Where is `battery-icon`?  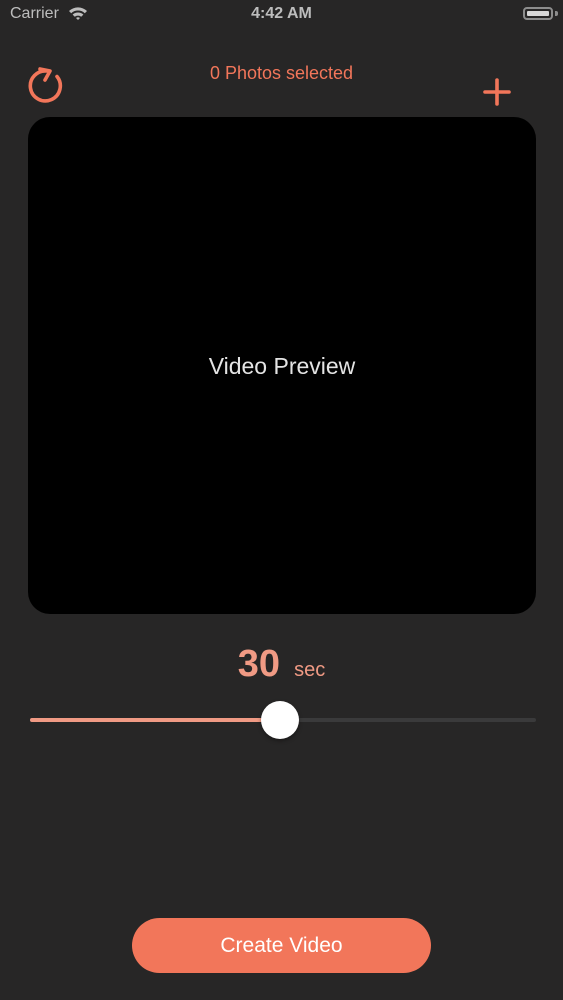
battery-icon is located at coordinates (538, 13).